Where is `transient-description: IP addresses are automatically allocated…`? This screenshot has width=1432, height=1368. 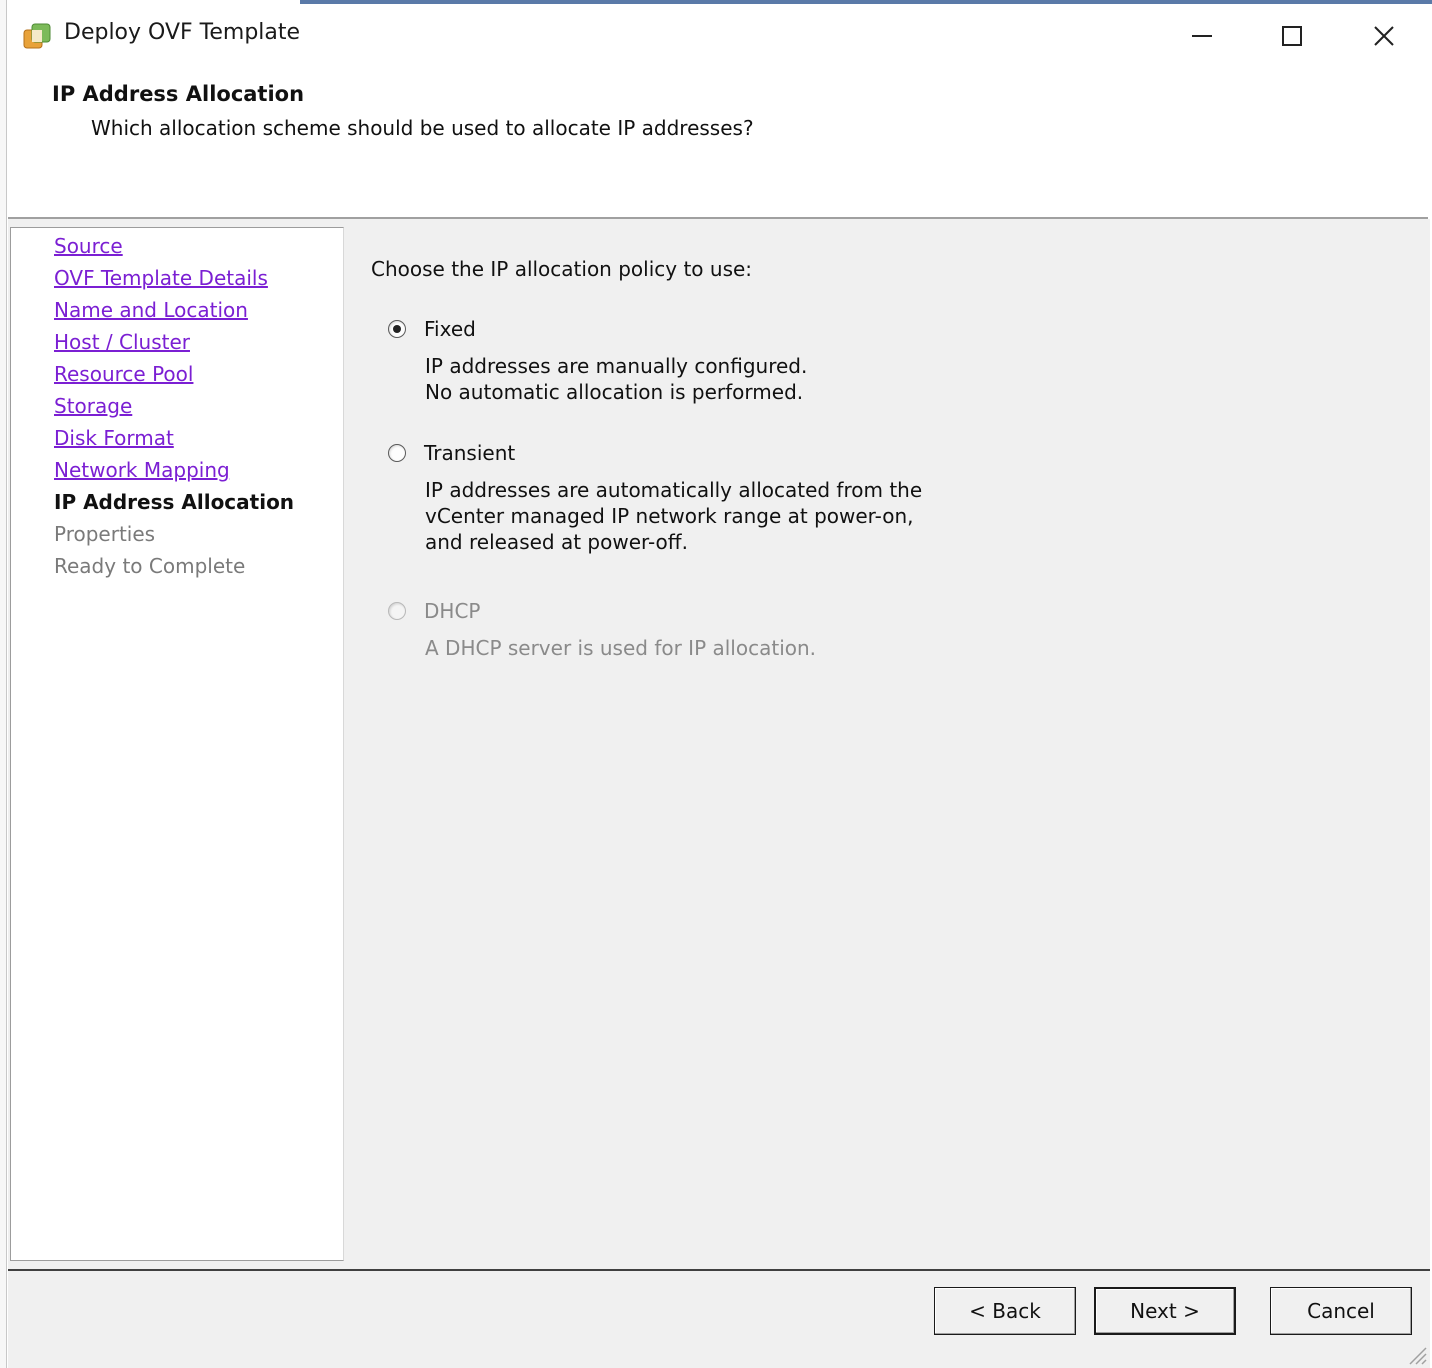 transient-description: IP addresses are automatically allocated… is located at coordinates (673, 516).